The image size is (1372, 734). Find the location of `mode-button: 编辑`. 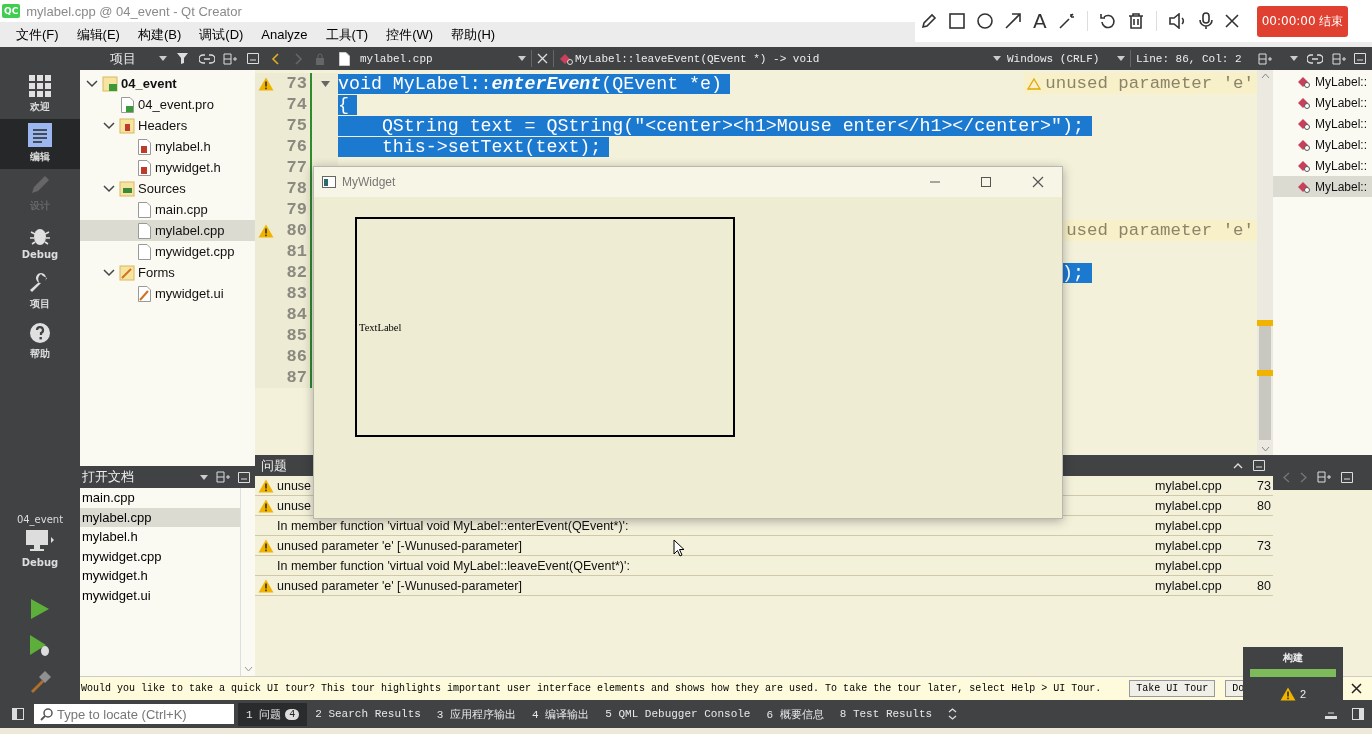

mode-button: 编辑 is located at coordinates (40, 144).